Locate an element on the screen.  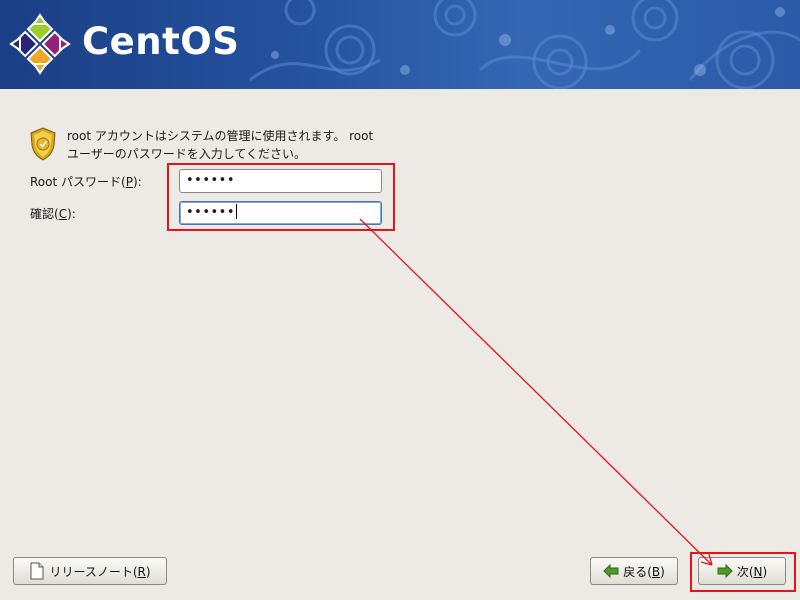
document-icon is located at coordinates (37, 571).